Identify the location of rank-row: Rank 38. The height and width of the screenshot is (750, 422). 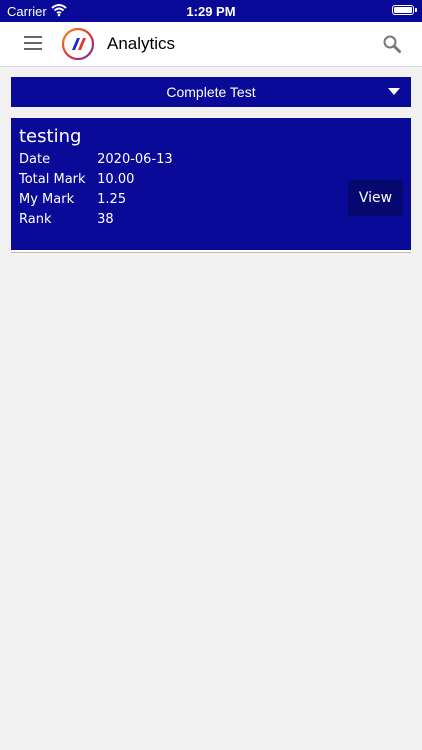
(66, 219).